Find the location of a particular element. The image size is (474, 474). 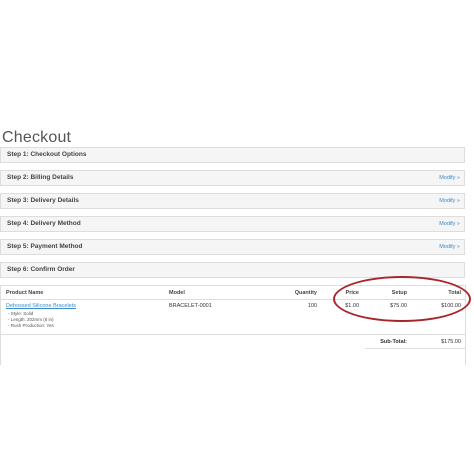

step-delivery-details: Step 3: Delivery Details Modify » is located at coordinates (232, 201).